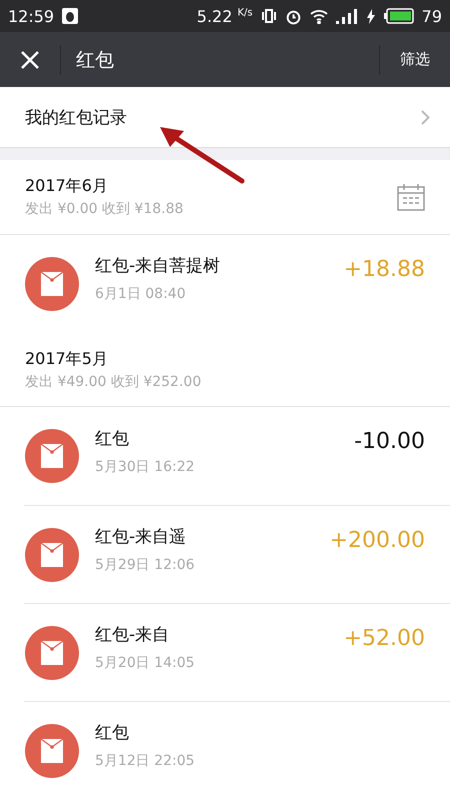 The image size is (450, 800). I want to click on transaction-amount: -10.00, so click(389, 441).